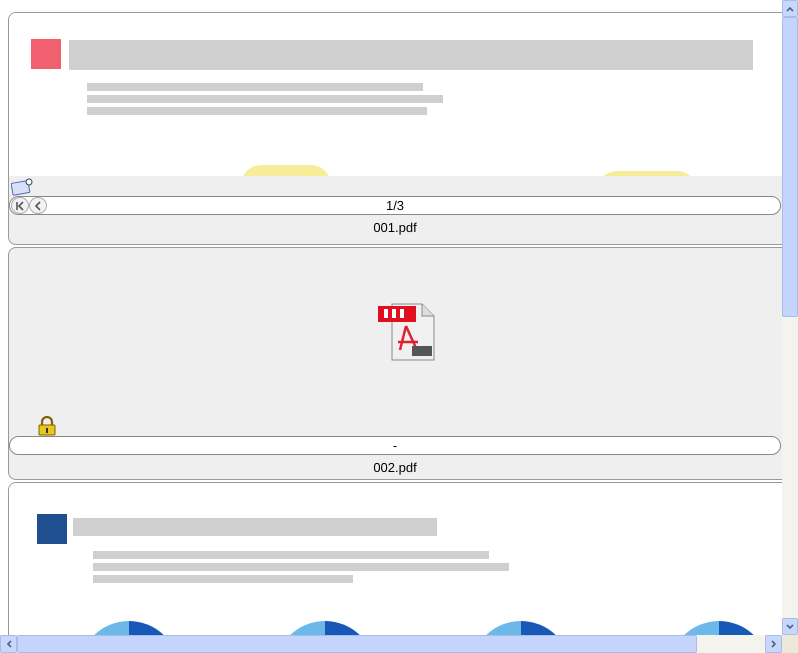 The height and width of the screenshot is (653, 798). I want to click on chevron-down-icon, so click(790, 627).